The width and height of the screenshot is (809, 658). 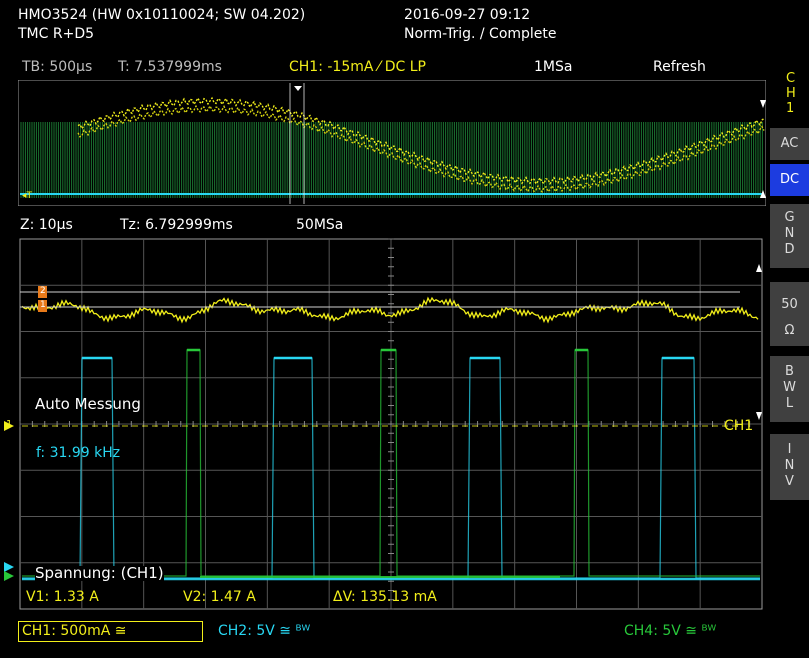 I want to click on cursor-v2-readout: V2: 1.47 A, so click(x=219, y=597).